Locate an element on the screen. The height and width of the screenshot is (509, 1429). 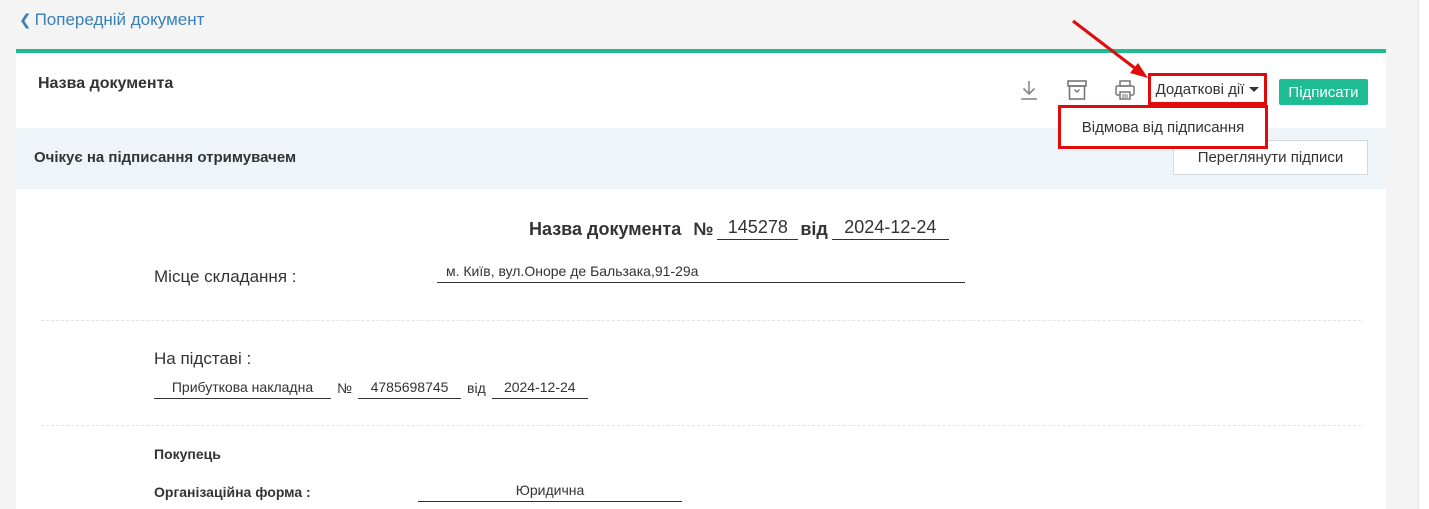
back-link: ❮ Попередній документ is located at coordinates (111, 20).